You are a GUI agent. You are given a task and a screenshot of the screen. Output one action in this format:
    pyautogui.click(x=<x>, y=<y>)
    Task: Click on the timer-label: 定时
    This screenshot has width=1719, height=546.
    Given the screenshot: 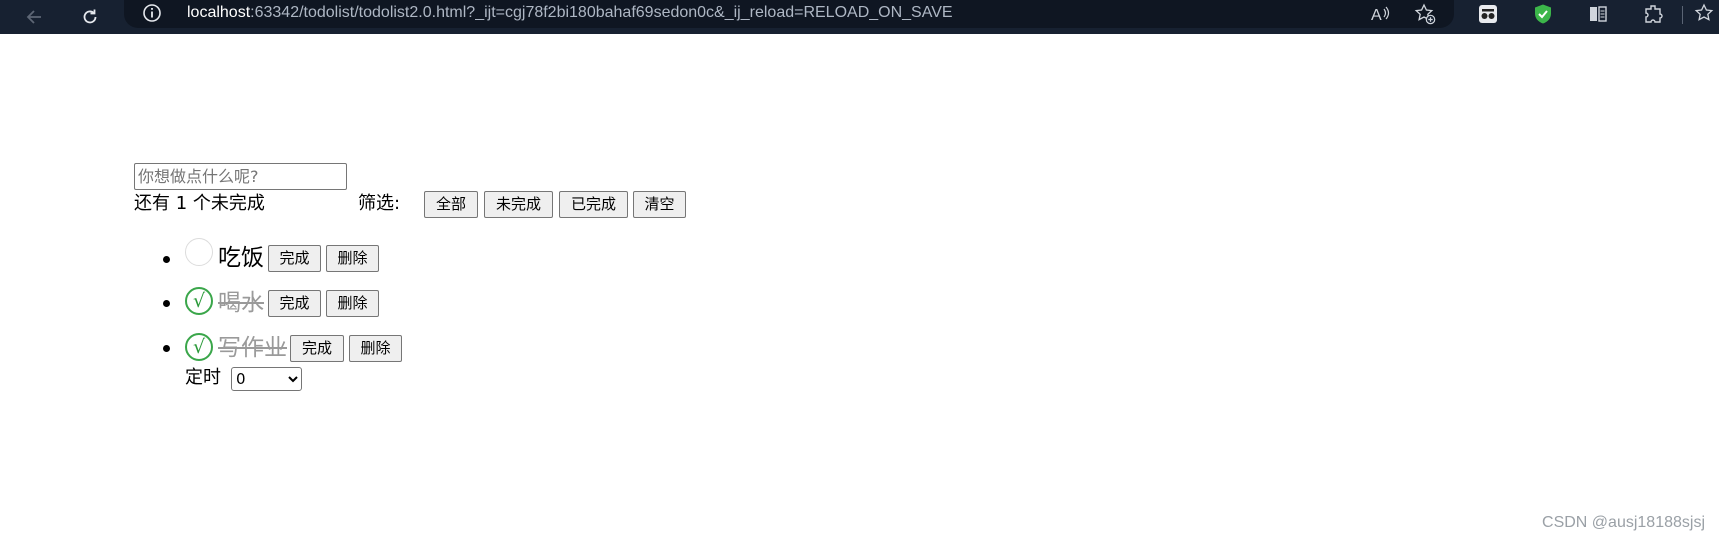 What is the action you would take?
    pyautogui.click(x=203, y=377)
    